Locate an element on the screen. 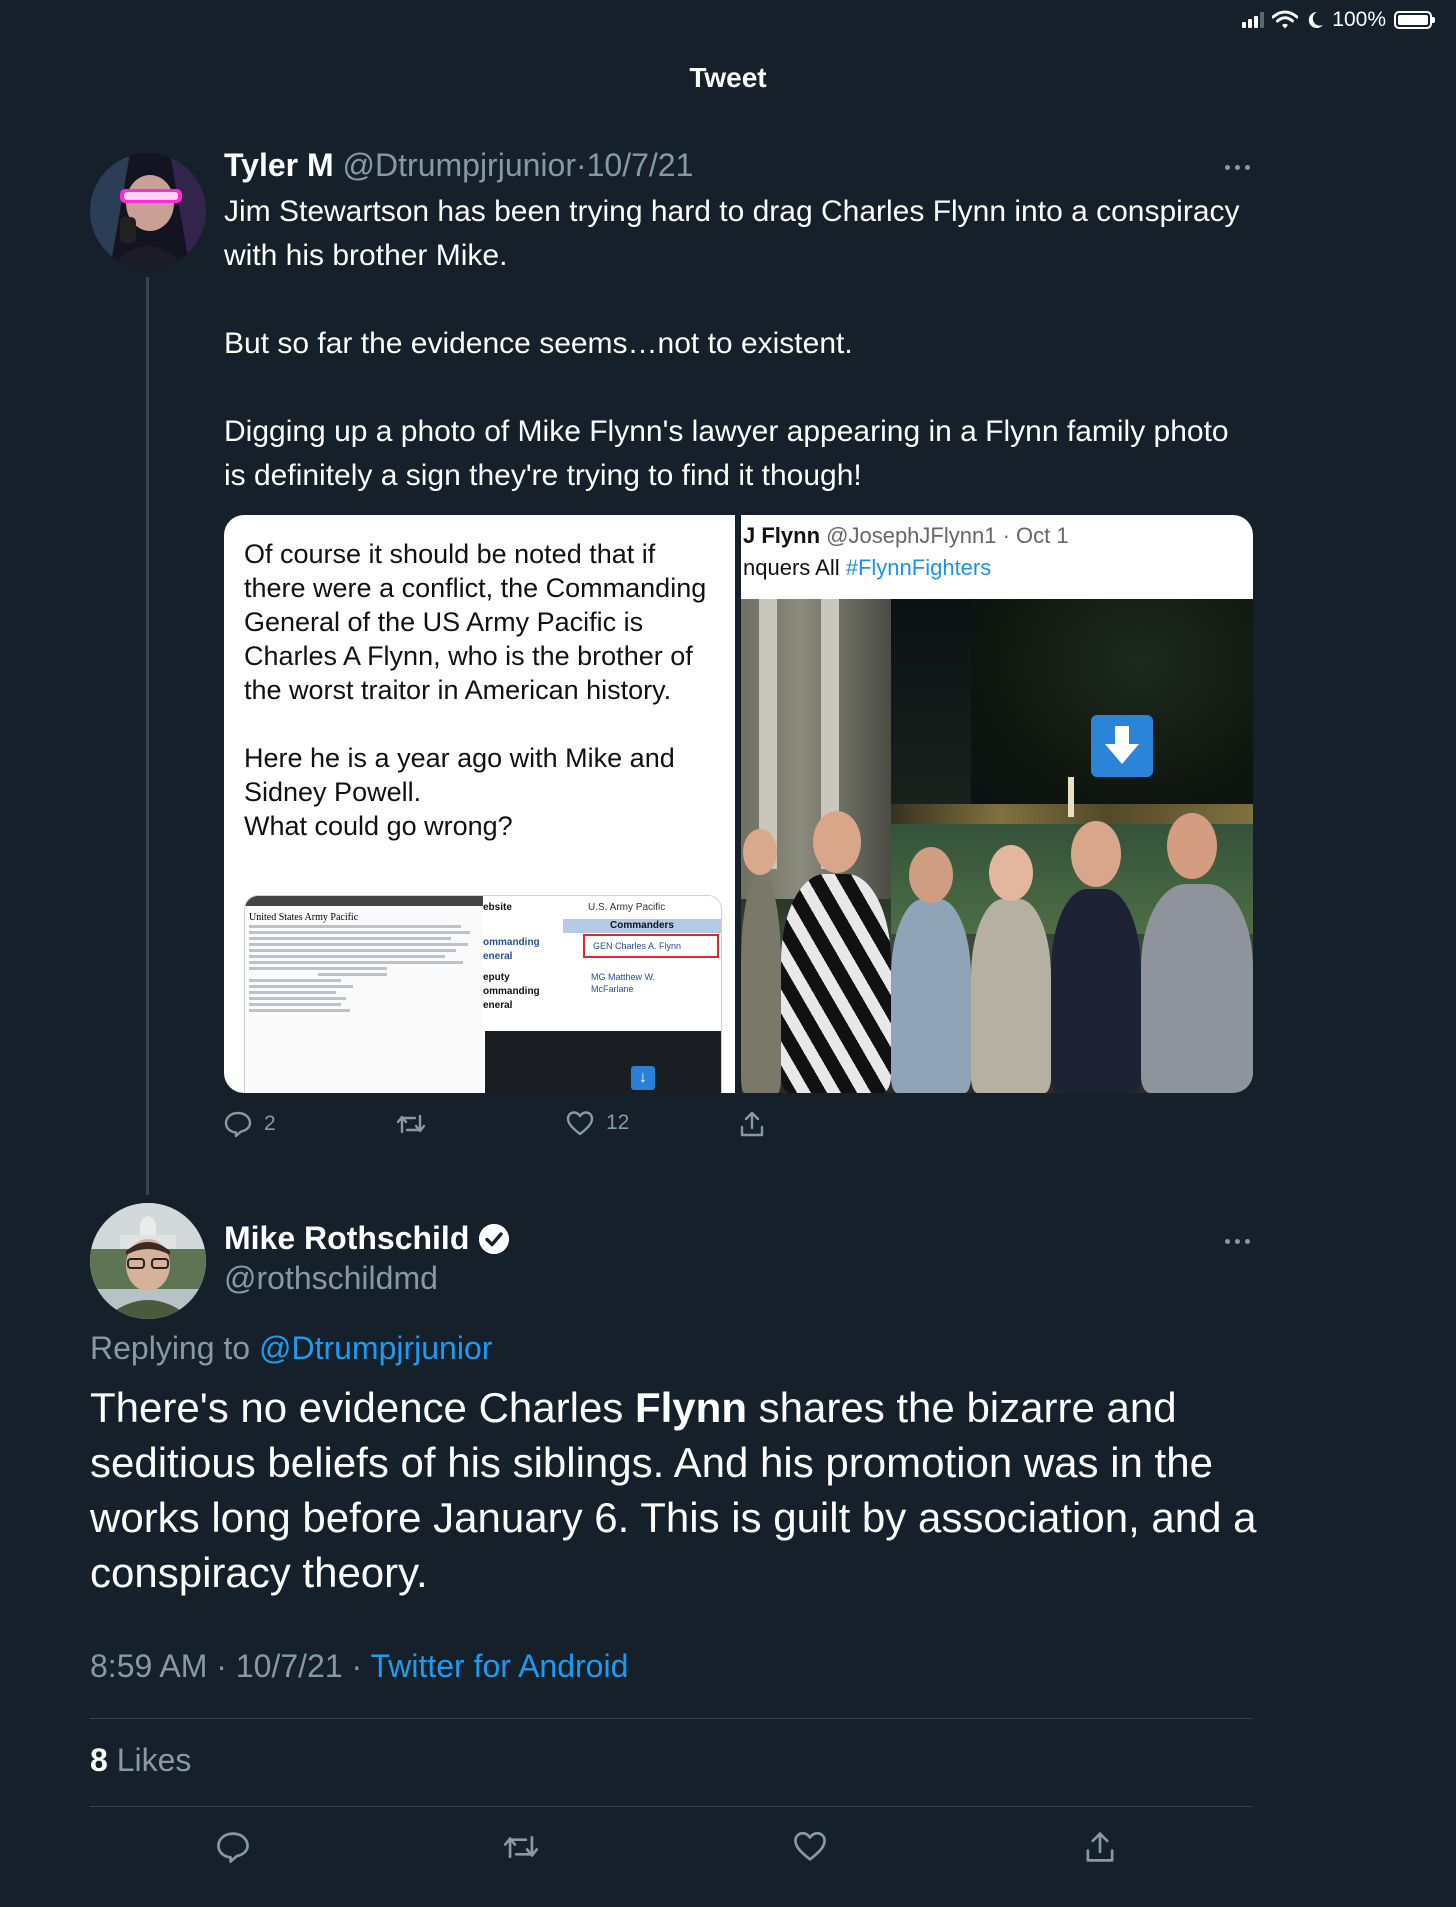 Image resolution: width=1456 pixels, height=1907 pixels. infobox-section: Commanders is located at coordinates (642, 926).